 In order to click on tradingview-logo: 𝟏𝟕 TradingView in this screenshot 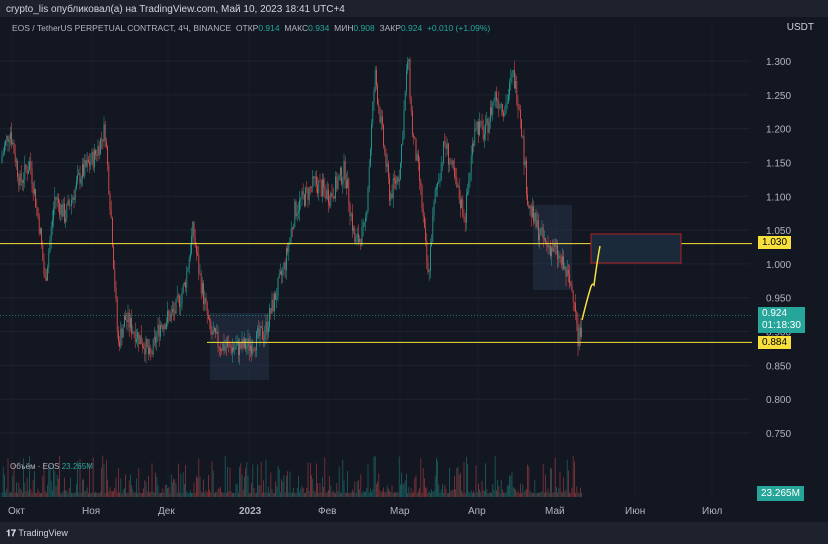, I will do `click(37, 533)`.